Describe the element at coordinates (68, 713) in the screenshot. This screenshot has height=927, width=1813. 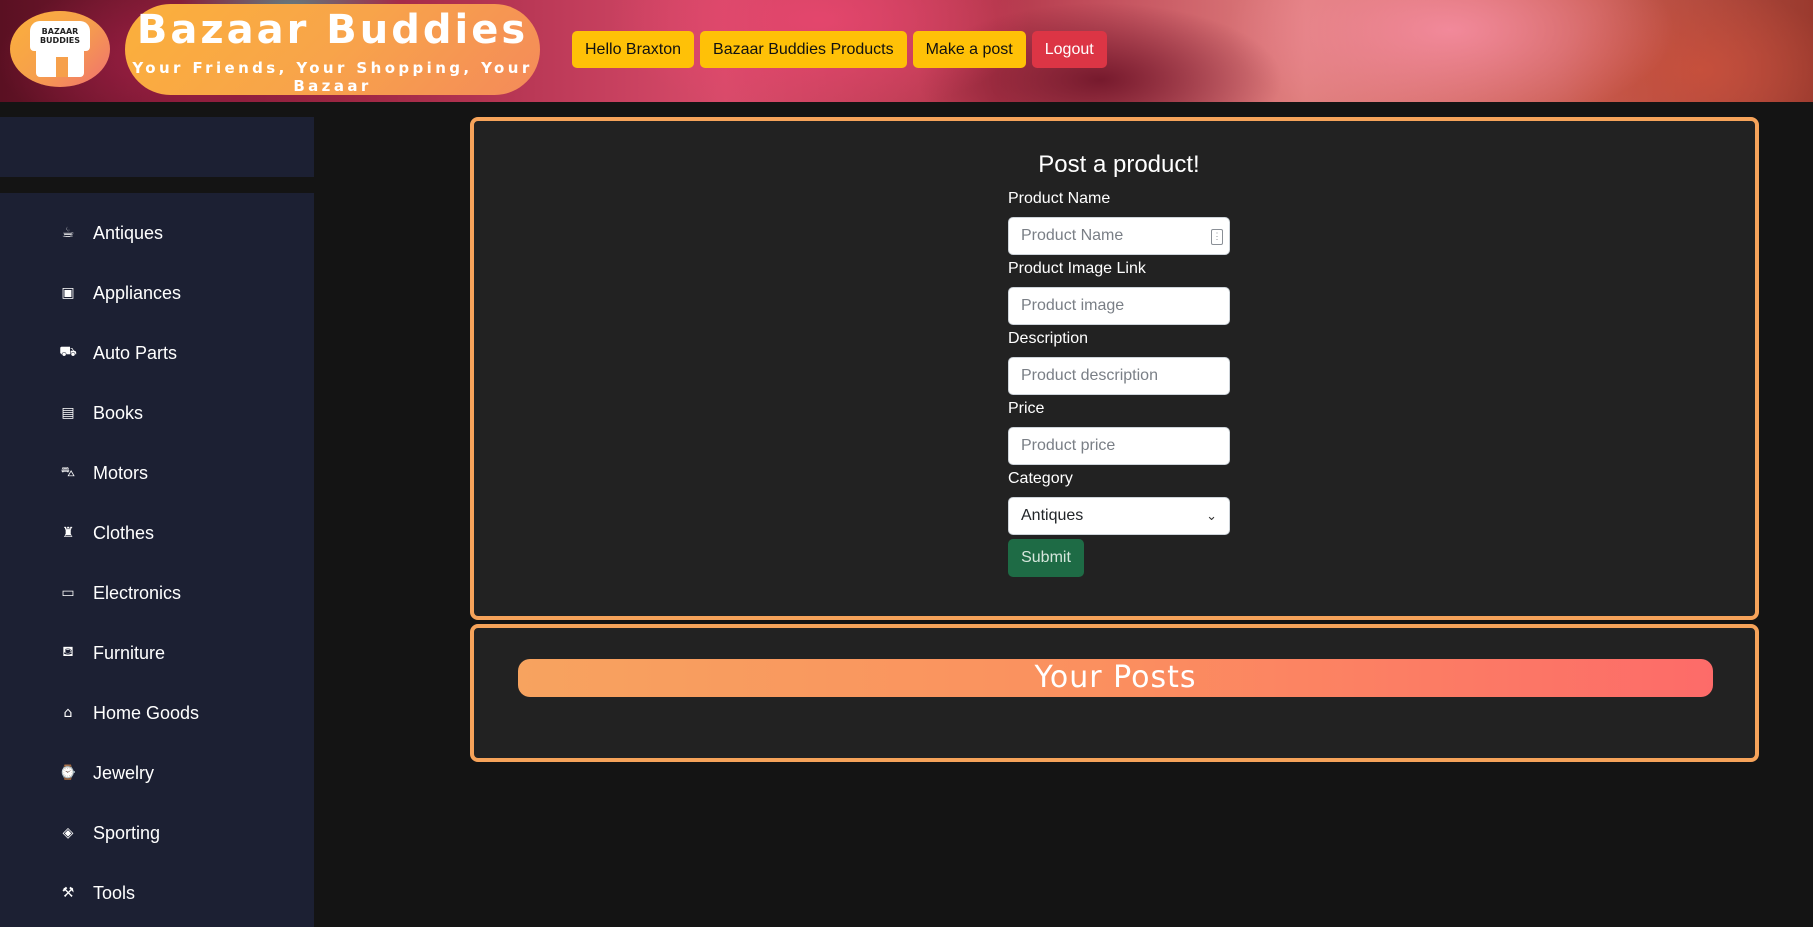
I see `bed-icon: ⌂` at that location.